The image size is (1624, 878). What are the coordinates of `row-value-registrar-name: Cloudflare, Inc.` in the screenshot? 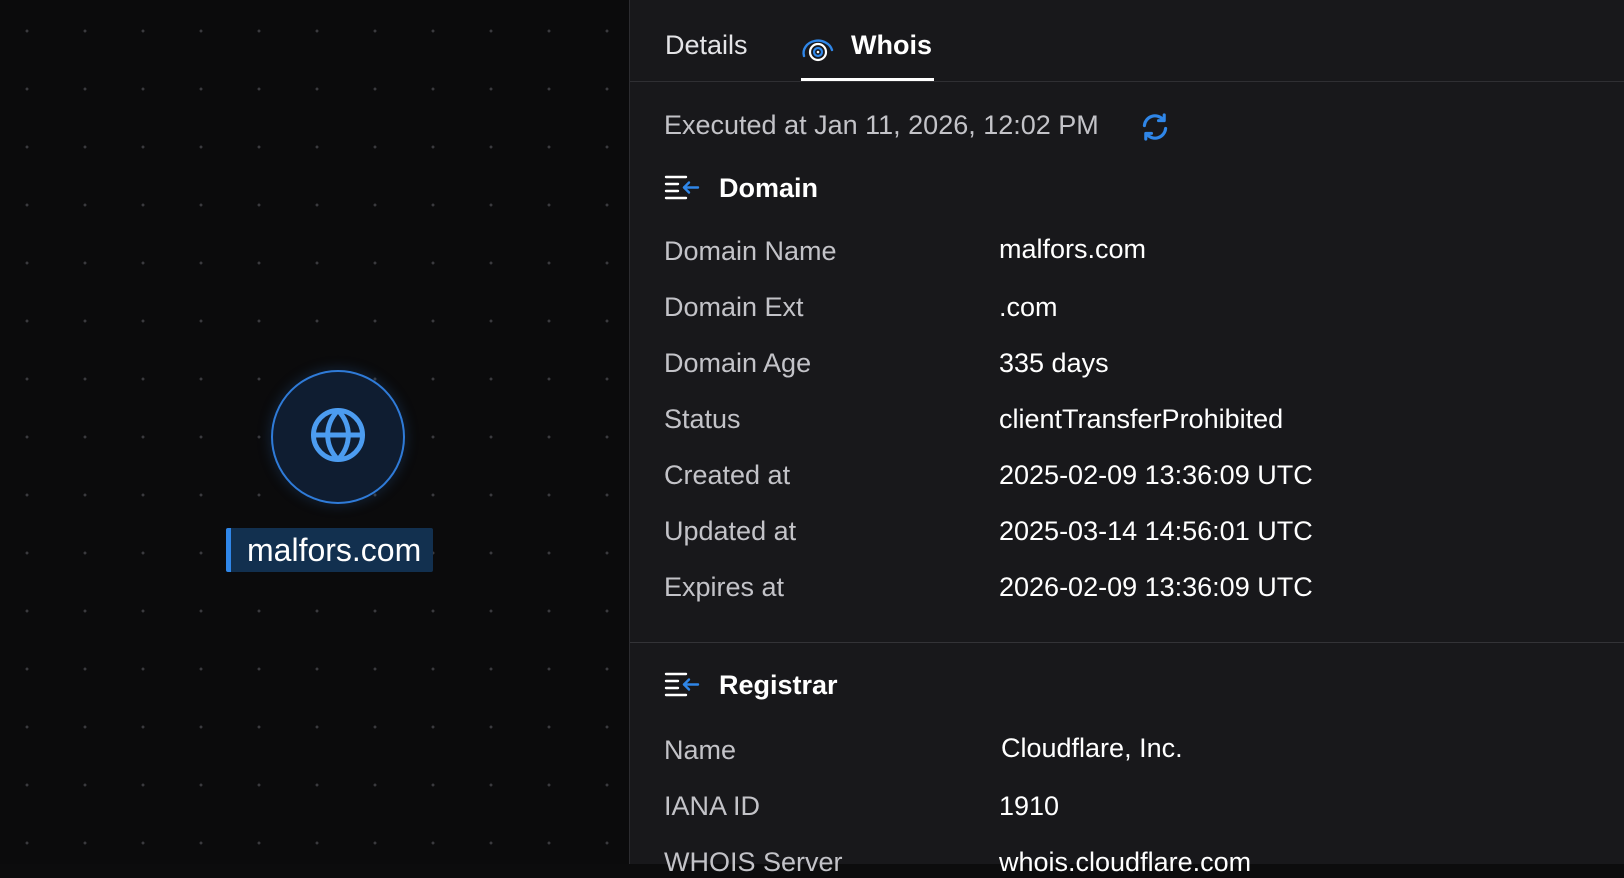 It's located at (1092, 748).